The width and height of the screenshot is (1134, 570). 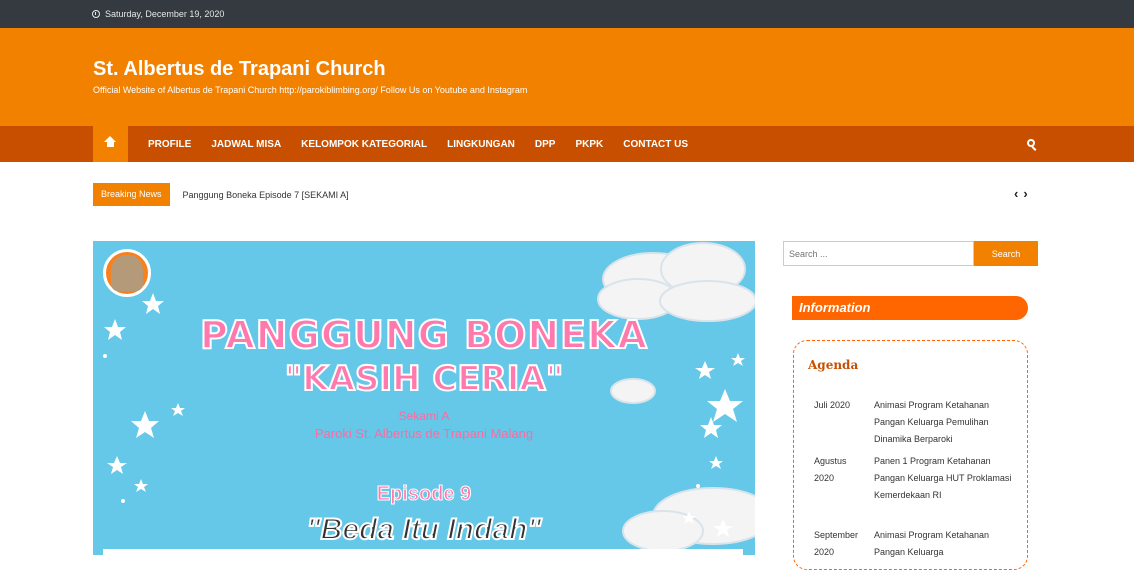 What do you see at coordinates (424, 433) in the screenshot?
I see `hero-parish: Paroki St. Albertus de Trapani Malang` at bounding box center [424, 433].